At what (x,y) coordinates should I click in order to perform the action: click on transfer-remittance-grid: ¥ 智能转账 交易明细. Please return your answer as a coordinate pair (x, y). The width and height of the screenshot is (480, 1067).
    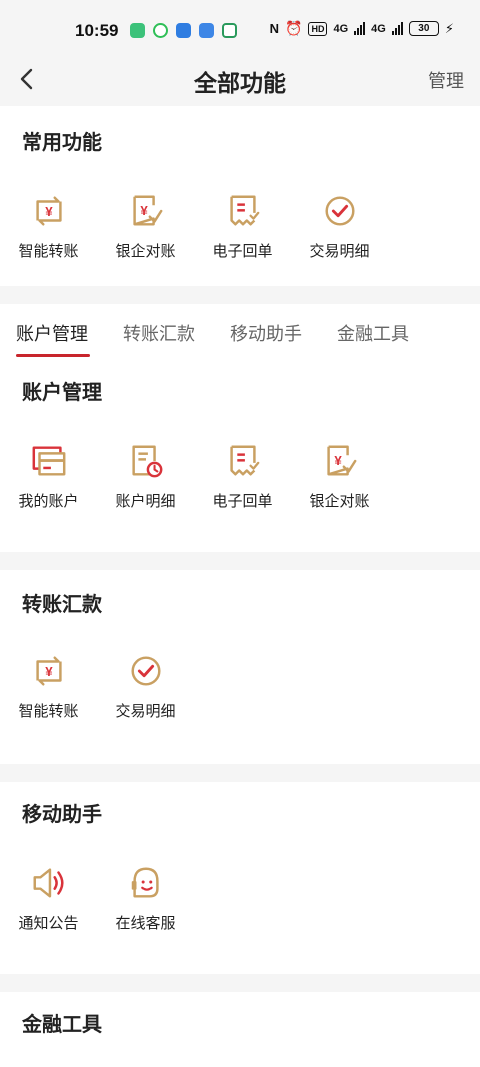
    Looking at the image, I should click on (97, 686).